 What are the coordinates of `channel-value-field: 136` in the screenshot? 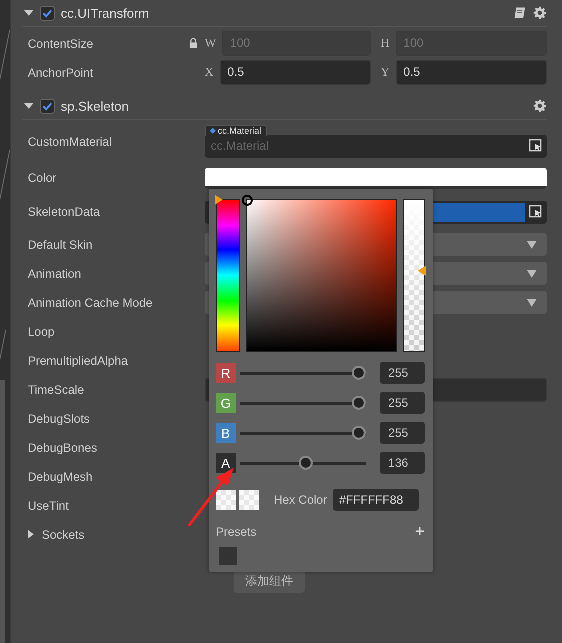 It's located at (402, 463).